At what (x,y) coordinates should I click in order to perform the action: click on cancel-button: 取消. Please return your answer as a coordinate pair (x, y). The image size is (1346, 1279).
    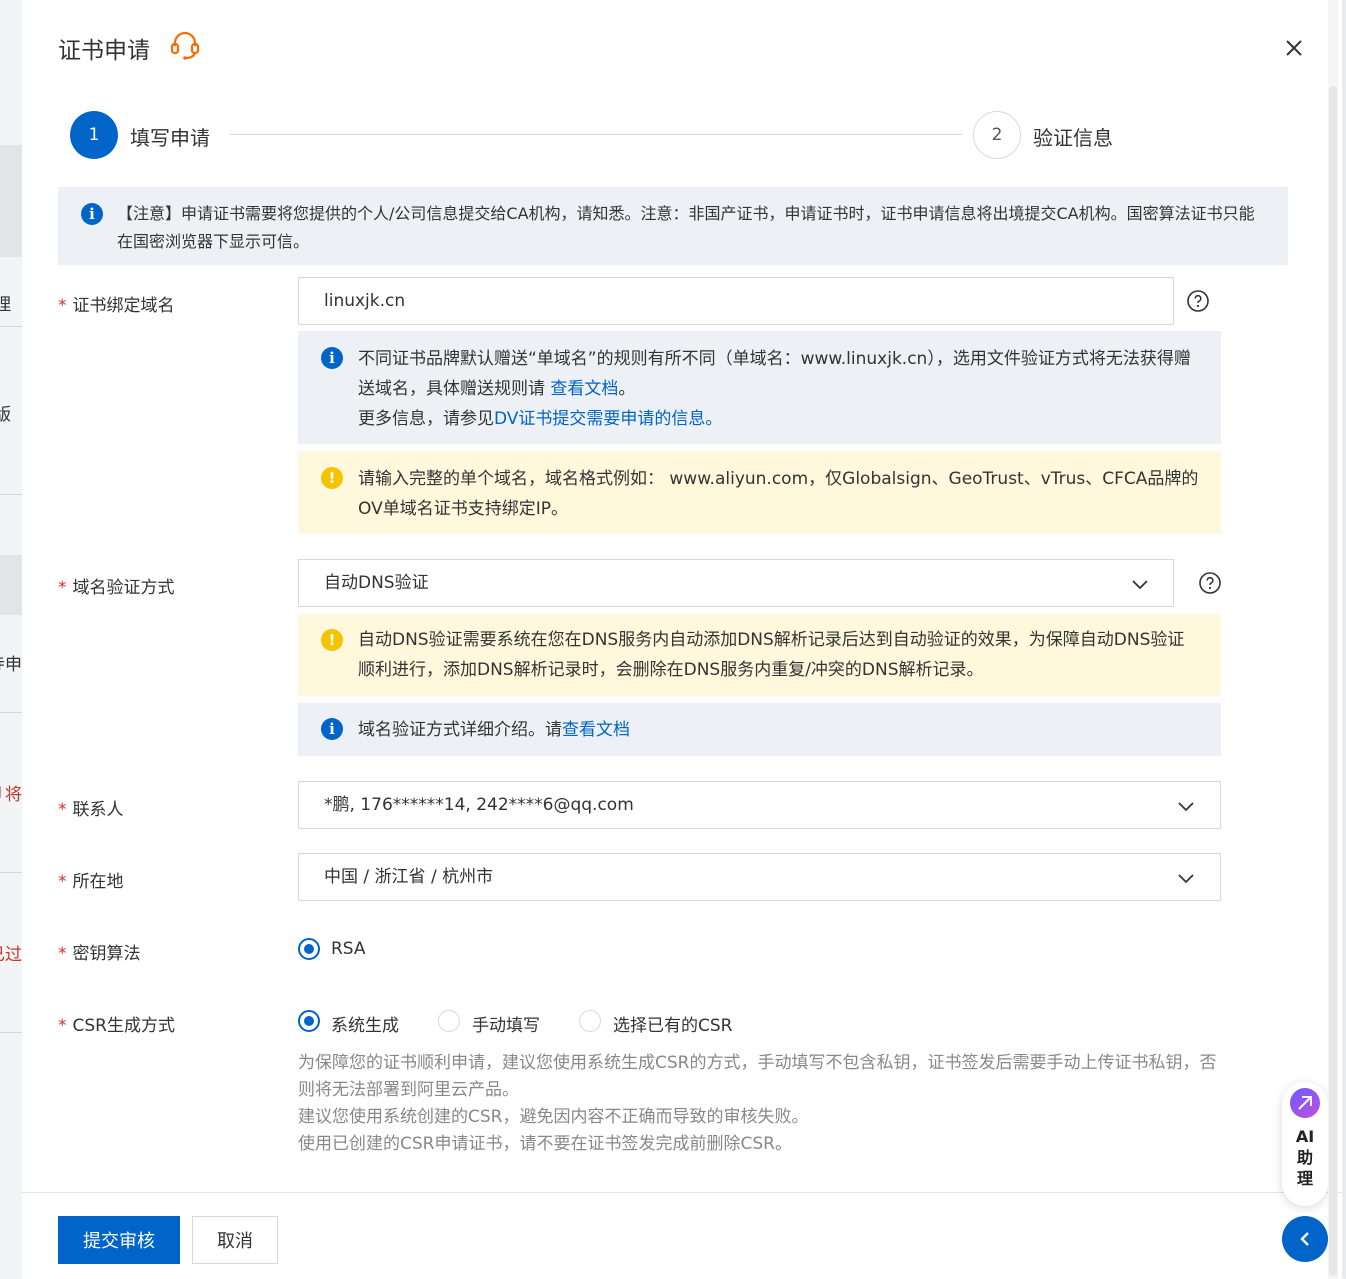
    Looking at the image, I should click on (235, 1240).